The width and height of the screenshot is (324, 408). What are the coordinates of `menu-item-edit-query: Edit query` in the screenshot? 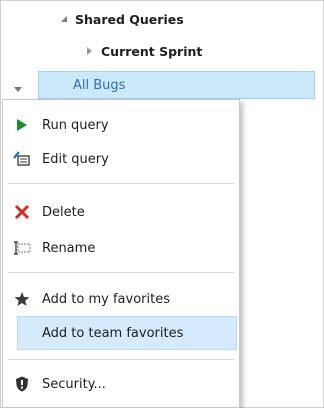 It's located at (121, 159).